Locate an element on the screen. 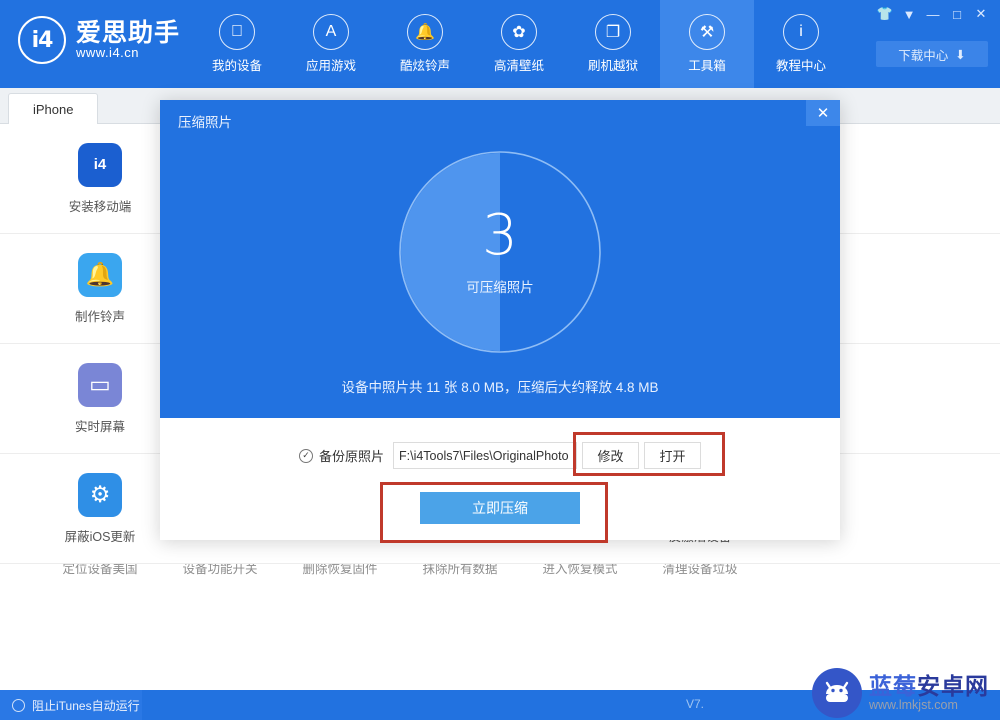 The image size is (1000, 720). modal-controls: ✓ 备份原照片 修改 打开 立即压缩 is located at coordinates (500, 479).